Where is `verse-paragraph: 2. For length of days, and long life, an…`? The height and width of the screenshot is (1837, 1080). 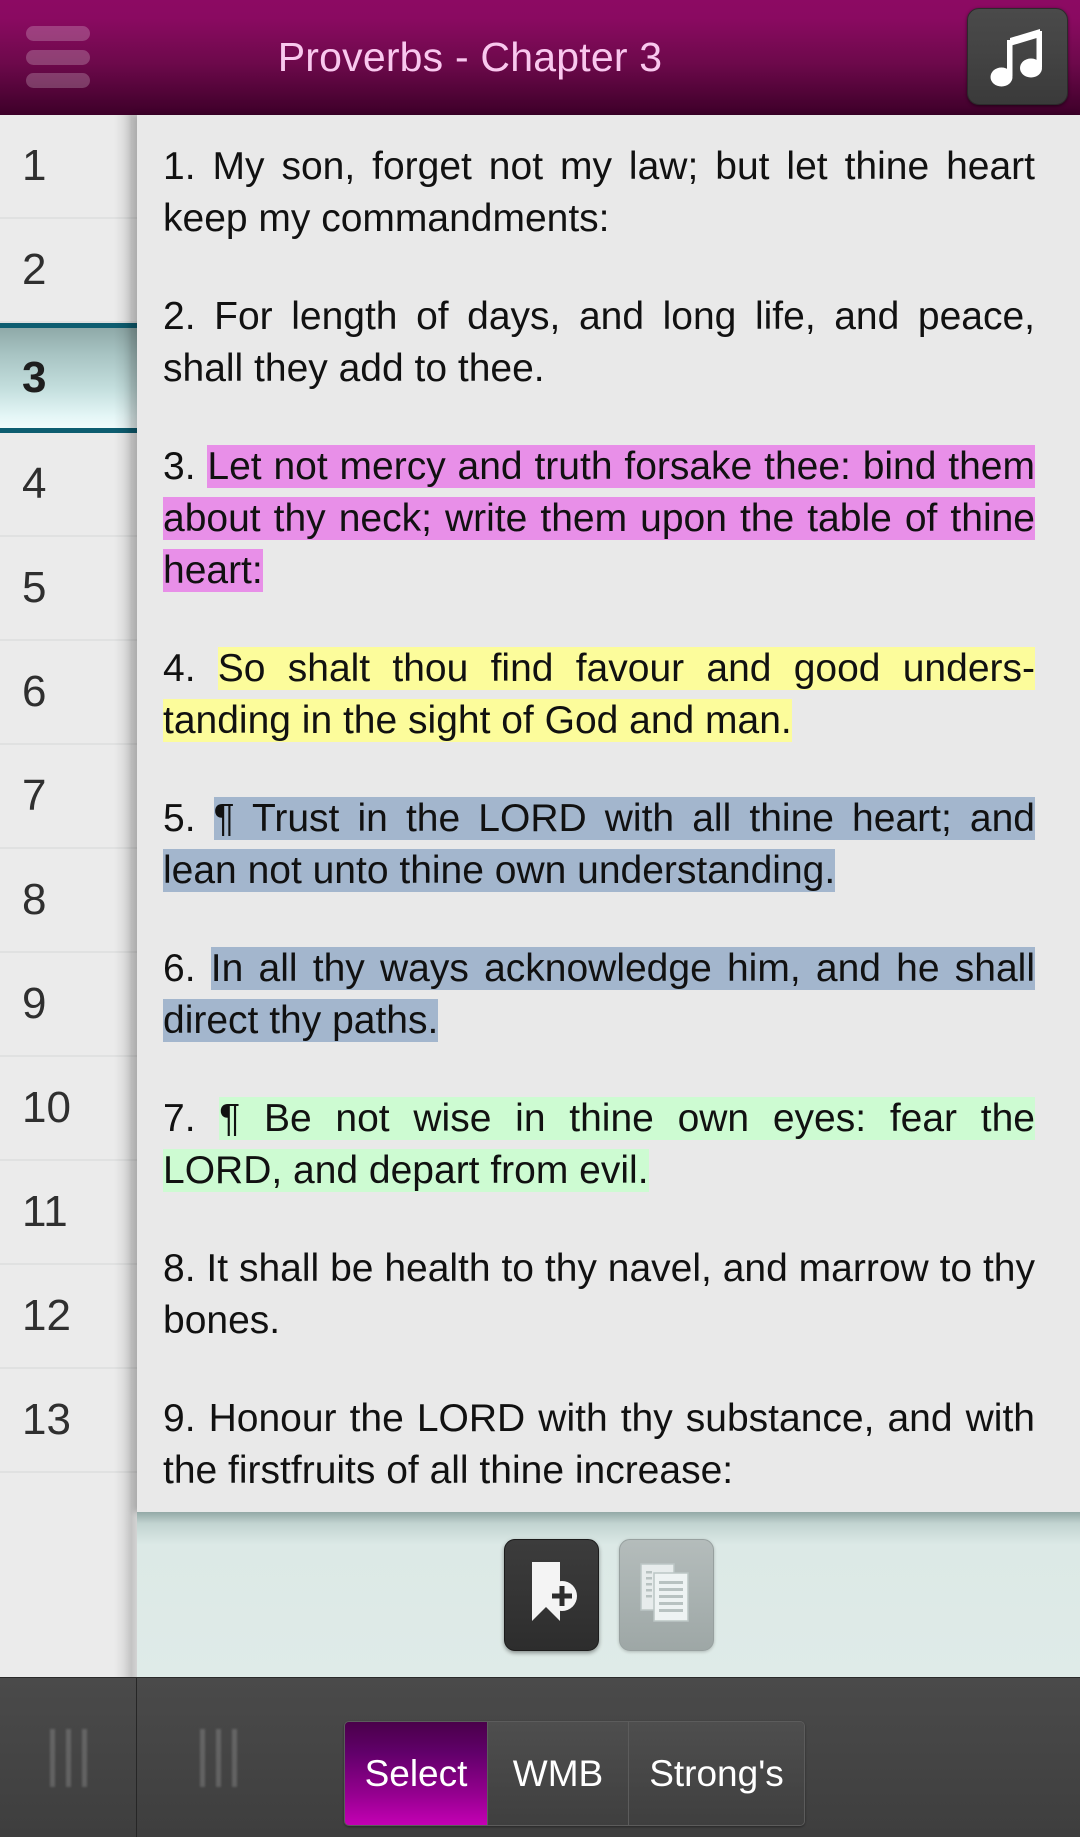
verse-paragraph: 2. For length of days, and long life, an… is located at coordinates (599, 343).